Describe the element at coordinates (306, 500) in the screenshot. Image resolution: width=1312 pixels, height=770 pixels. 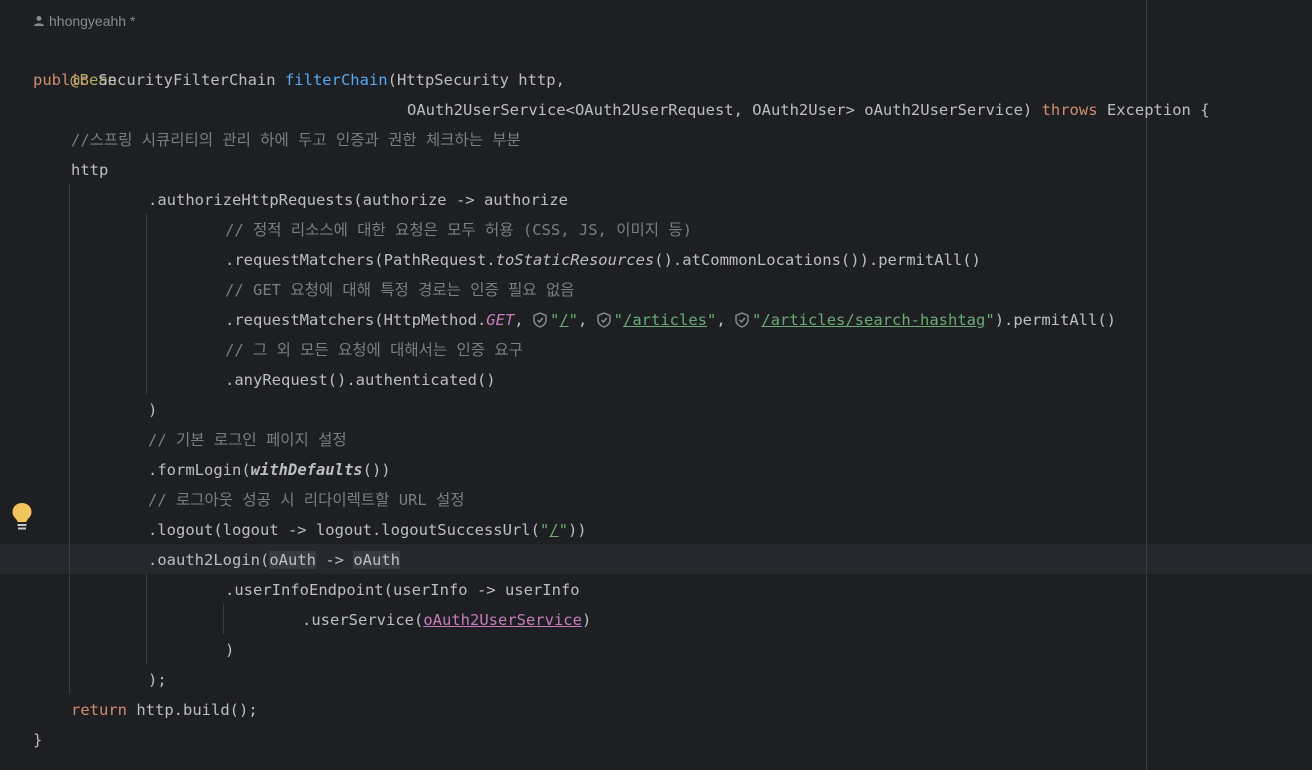
I see `code-comment: // 로그아웃 성공 시 리다이렉트할 URL 설정` at that location.